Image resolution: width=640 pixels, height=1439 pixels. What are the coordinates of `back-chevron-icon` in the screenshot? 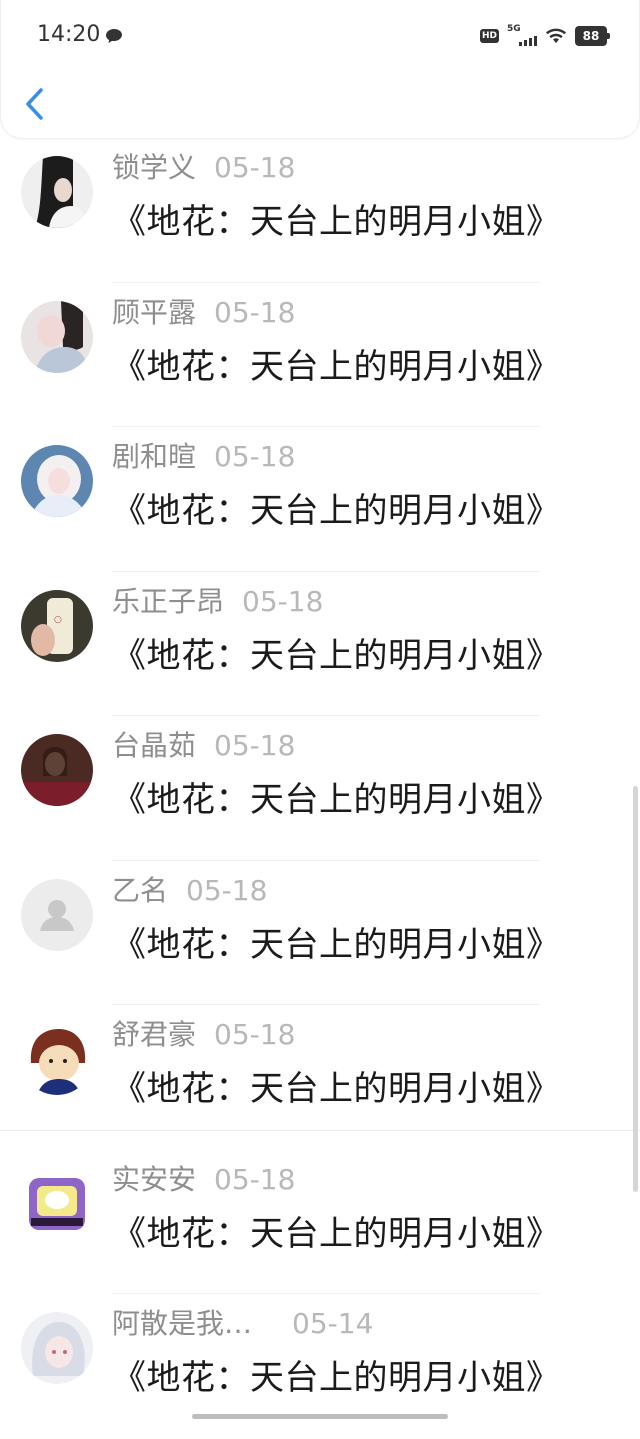 It's located at (36, 104).